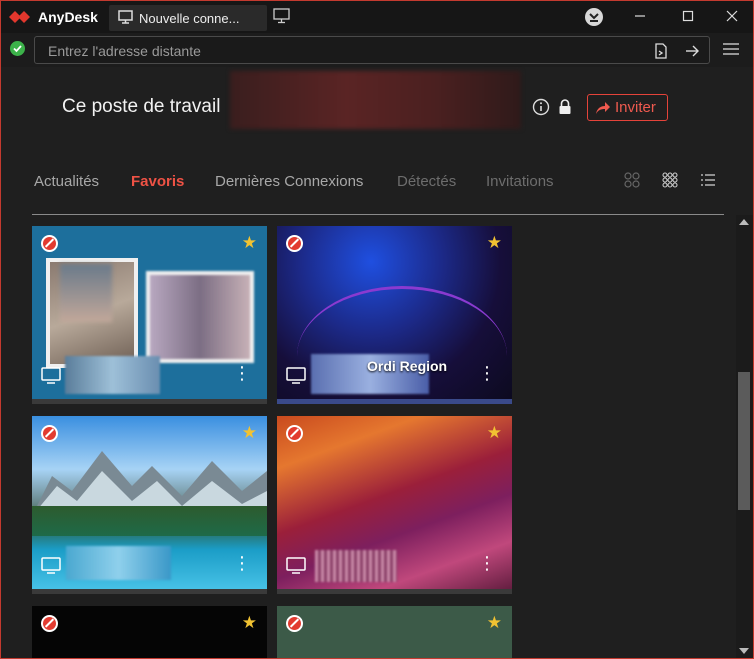  I want to click on address-placeholder: Entrez l'adresse distante, so click(124, 51).